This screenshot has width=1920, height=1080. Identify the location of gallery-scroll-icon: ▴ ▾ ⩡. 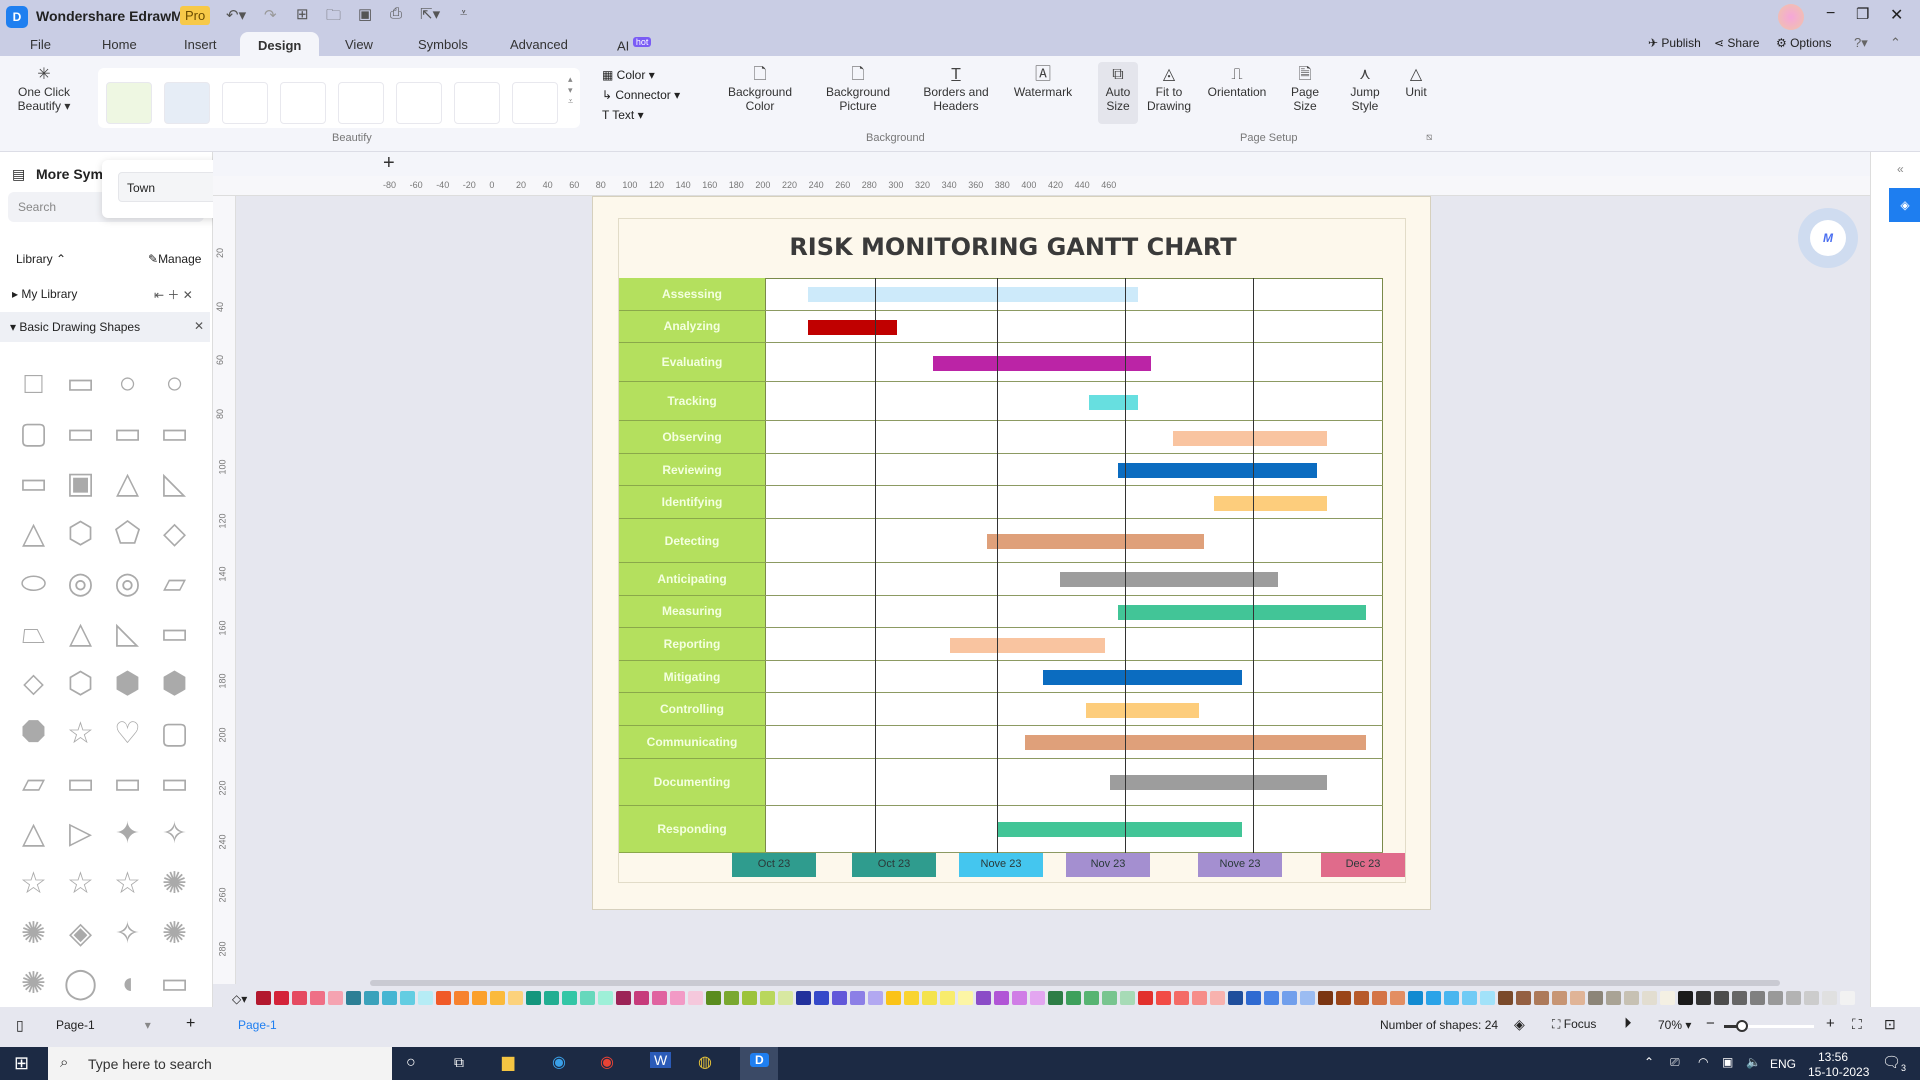
(570, 90).